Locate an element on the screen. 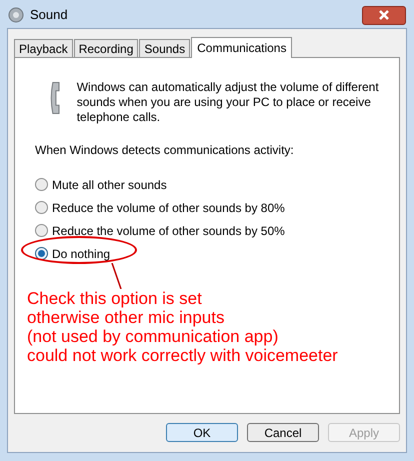  tab: Recording is located at coordinates (106, 48).